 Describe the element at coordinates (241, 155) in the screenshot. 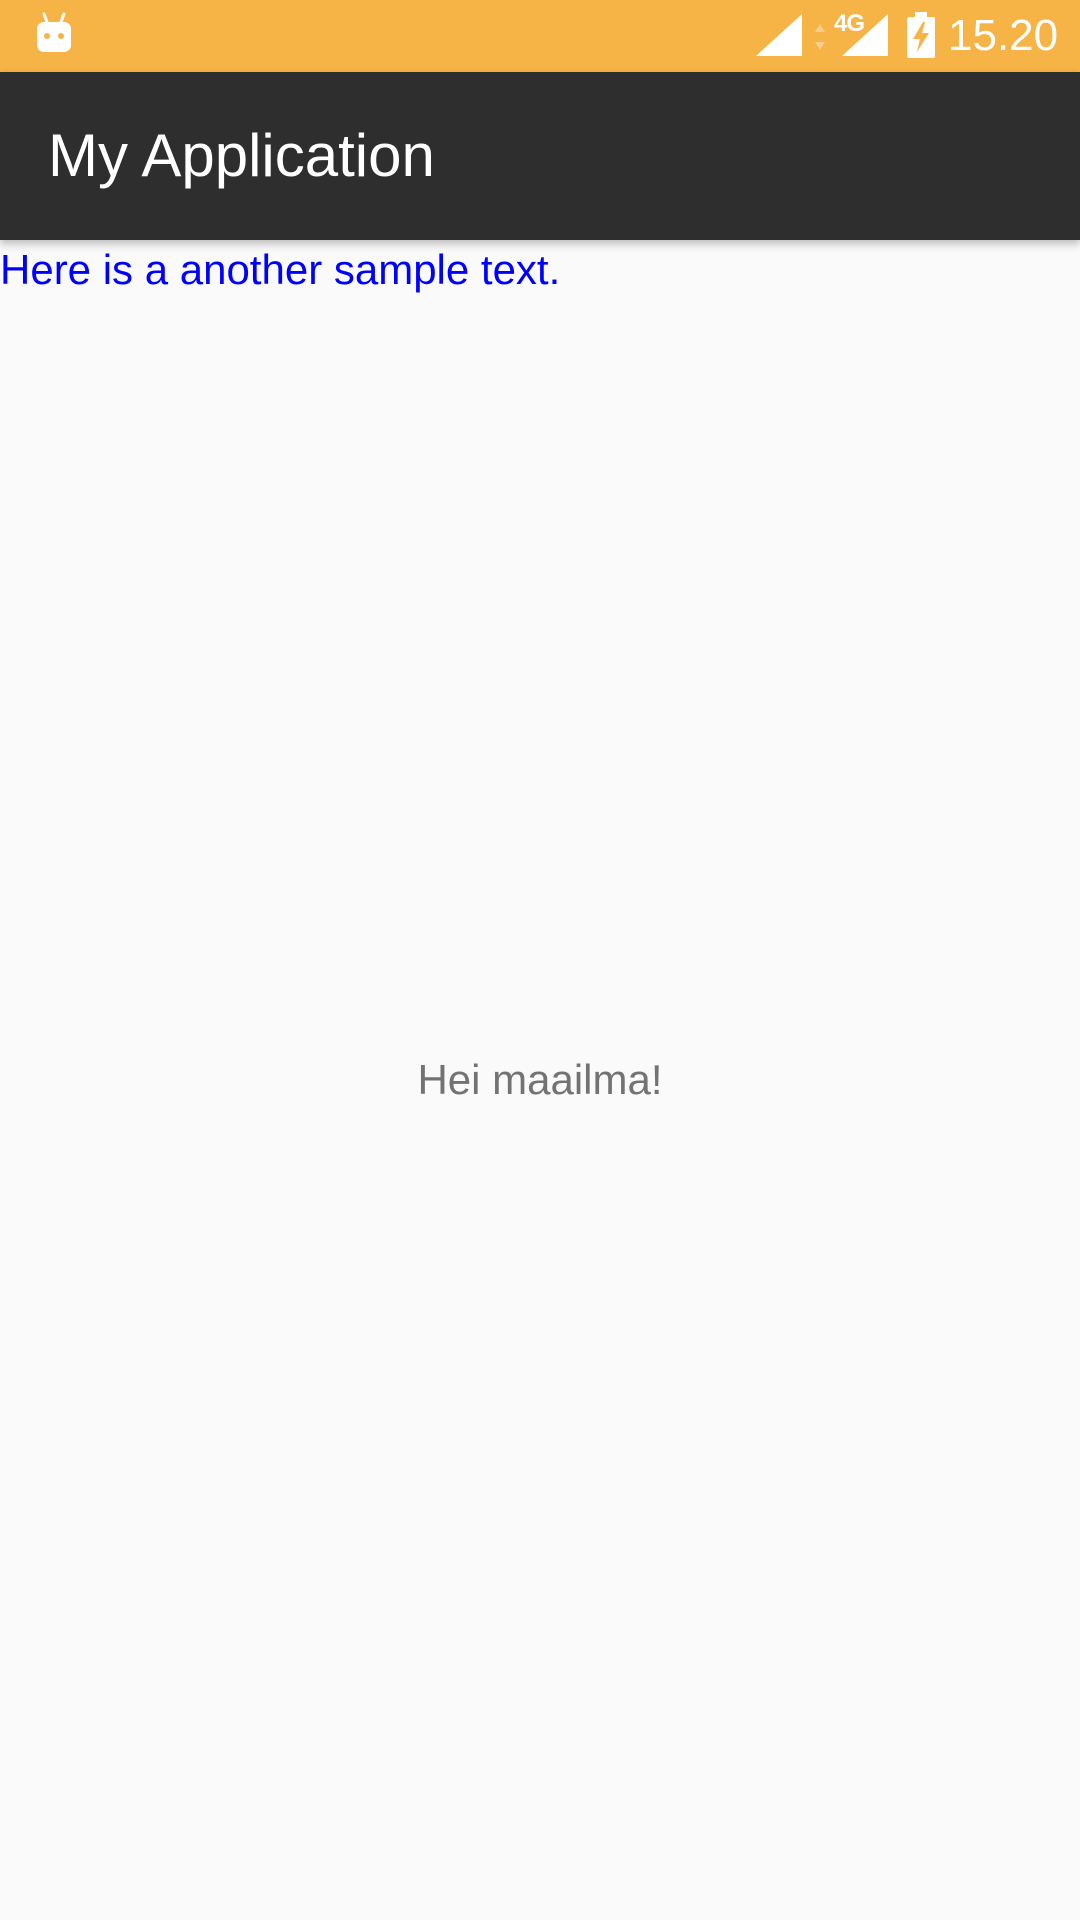

I see `app-title: My Application` at that location.